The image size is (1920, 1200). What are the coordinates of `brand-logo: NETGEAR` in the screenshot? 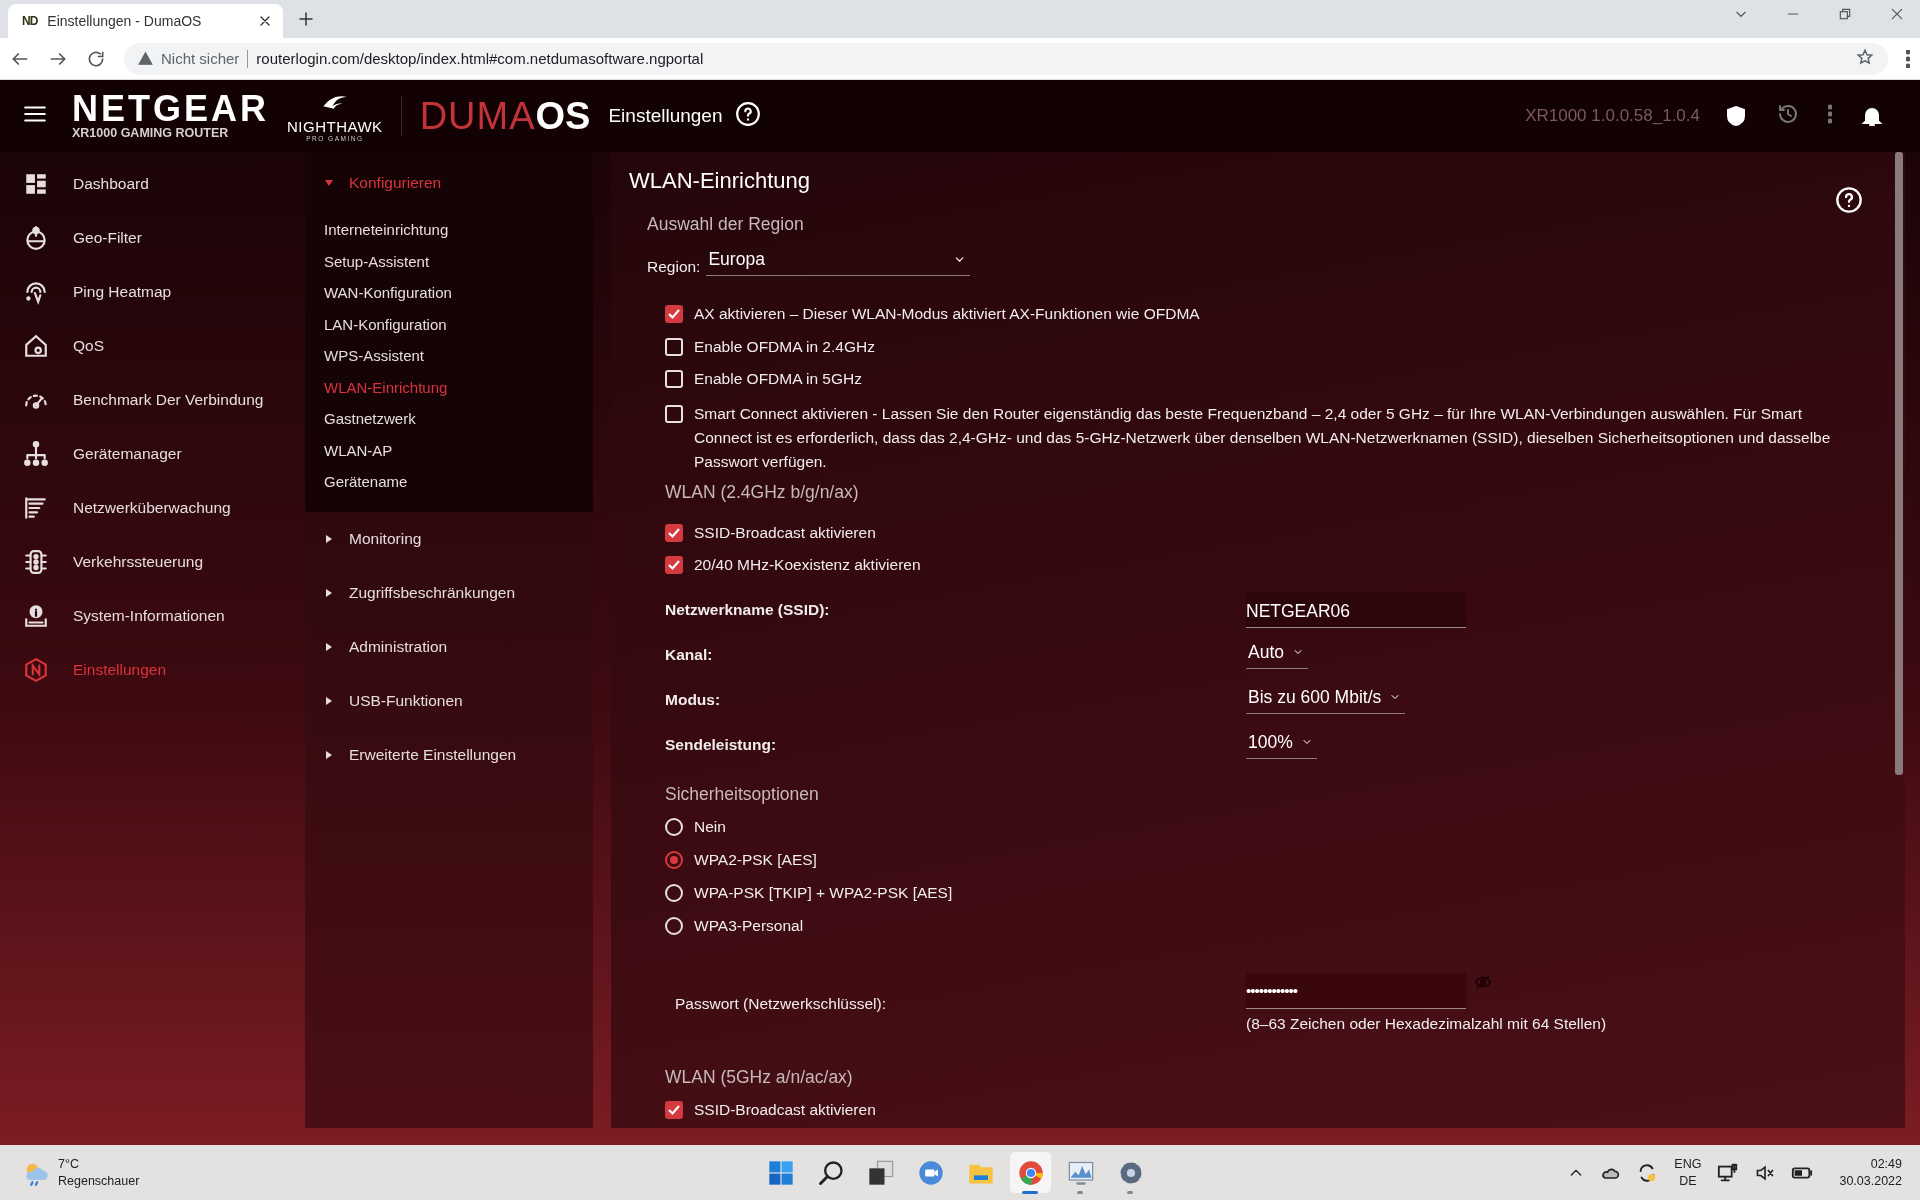 It's located at (170, 109).